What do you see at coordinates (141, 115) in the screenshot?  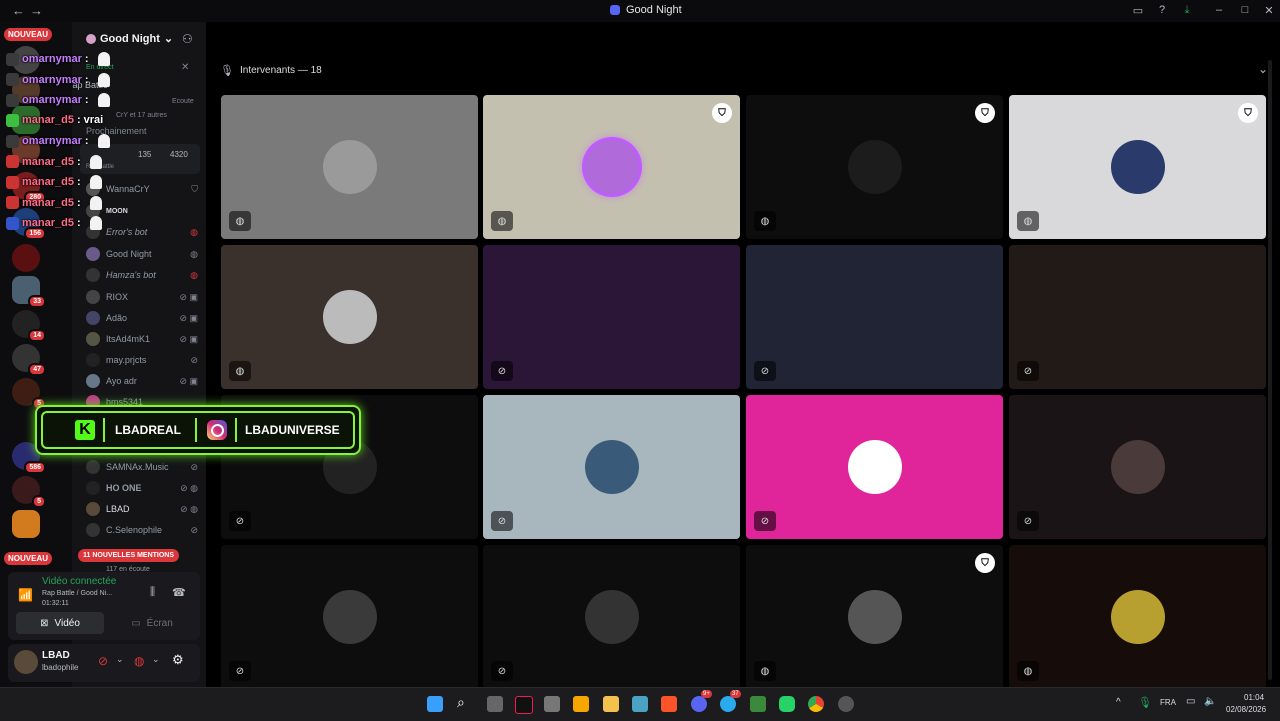 I see `listeners-summary: CrY et 17 autres` at bounding box center [141, 115].